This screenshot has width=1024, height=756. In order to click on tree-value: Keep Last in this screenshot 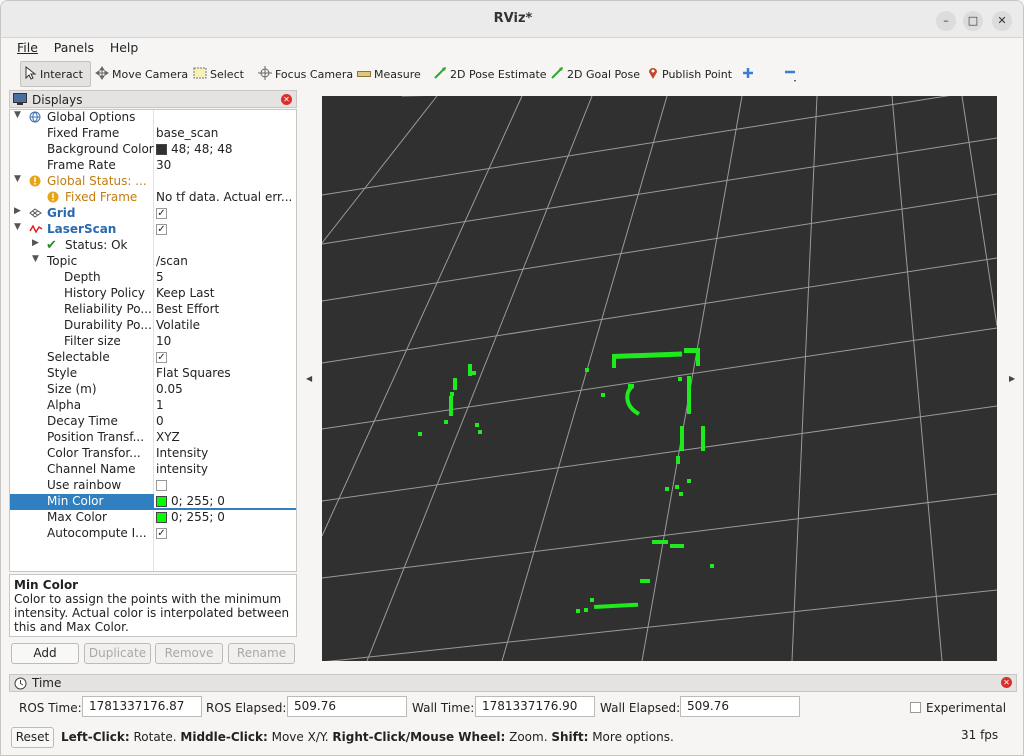, I will do `click(185, 293)`.